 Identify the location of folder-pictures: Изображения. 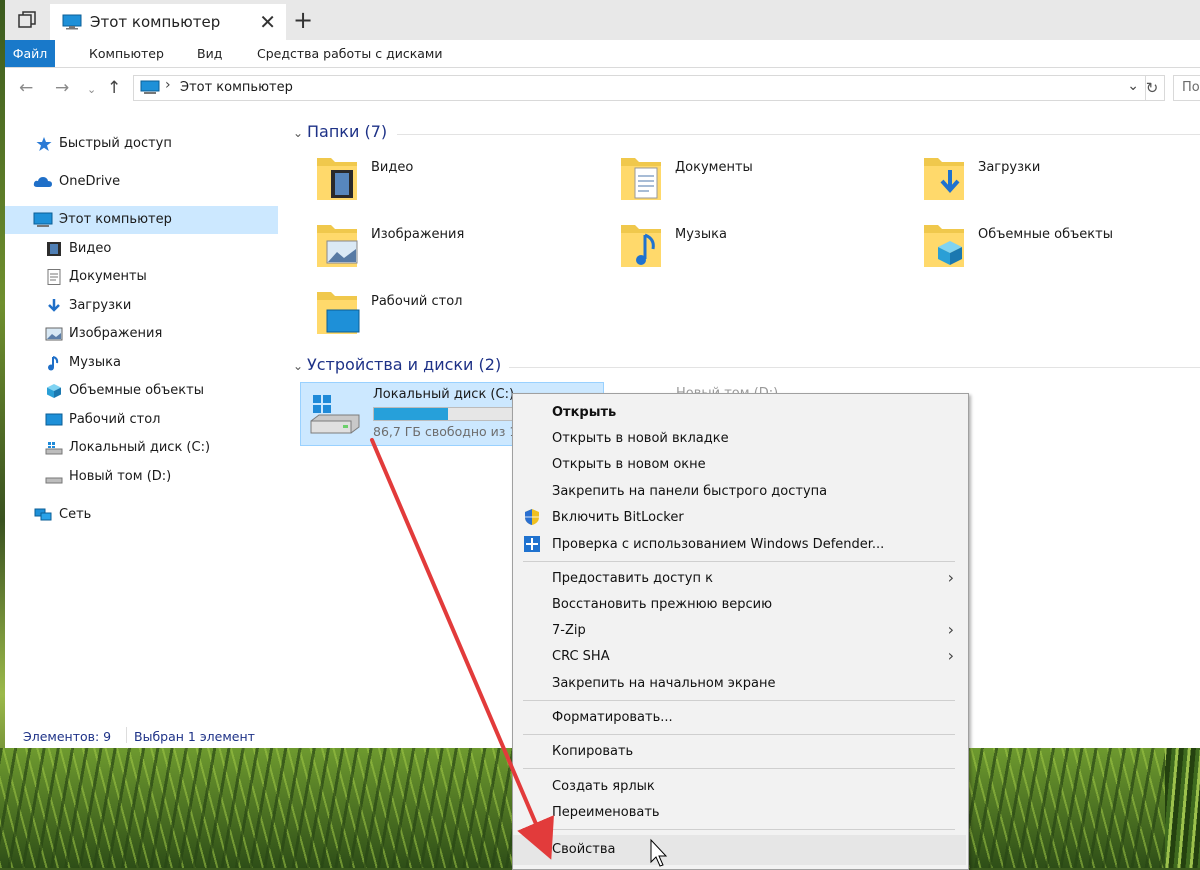
(453, 249).